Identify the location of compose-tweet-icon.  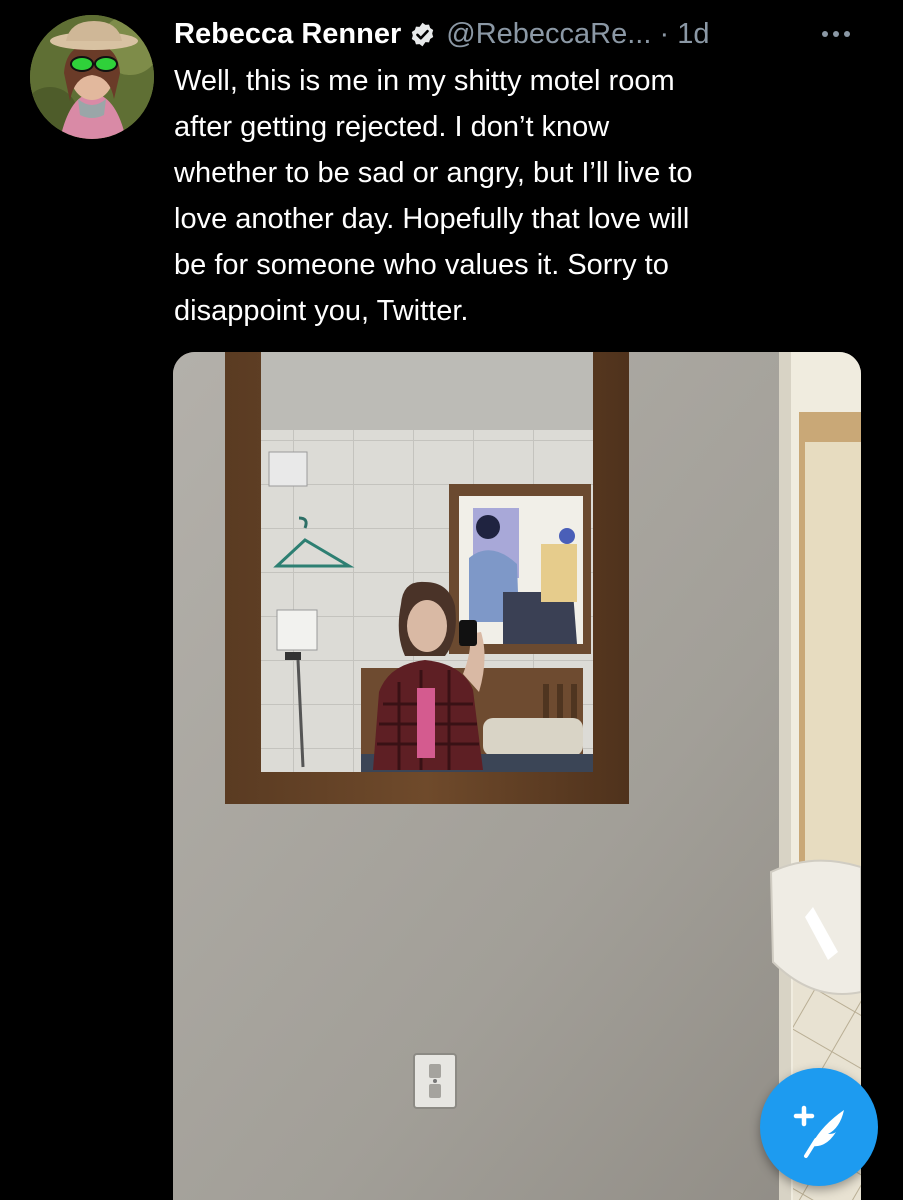
(818, 1131).